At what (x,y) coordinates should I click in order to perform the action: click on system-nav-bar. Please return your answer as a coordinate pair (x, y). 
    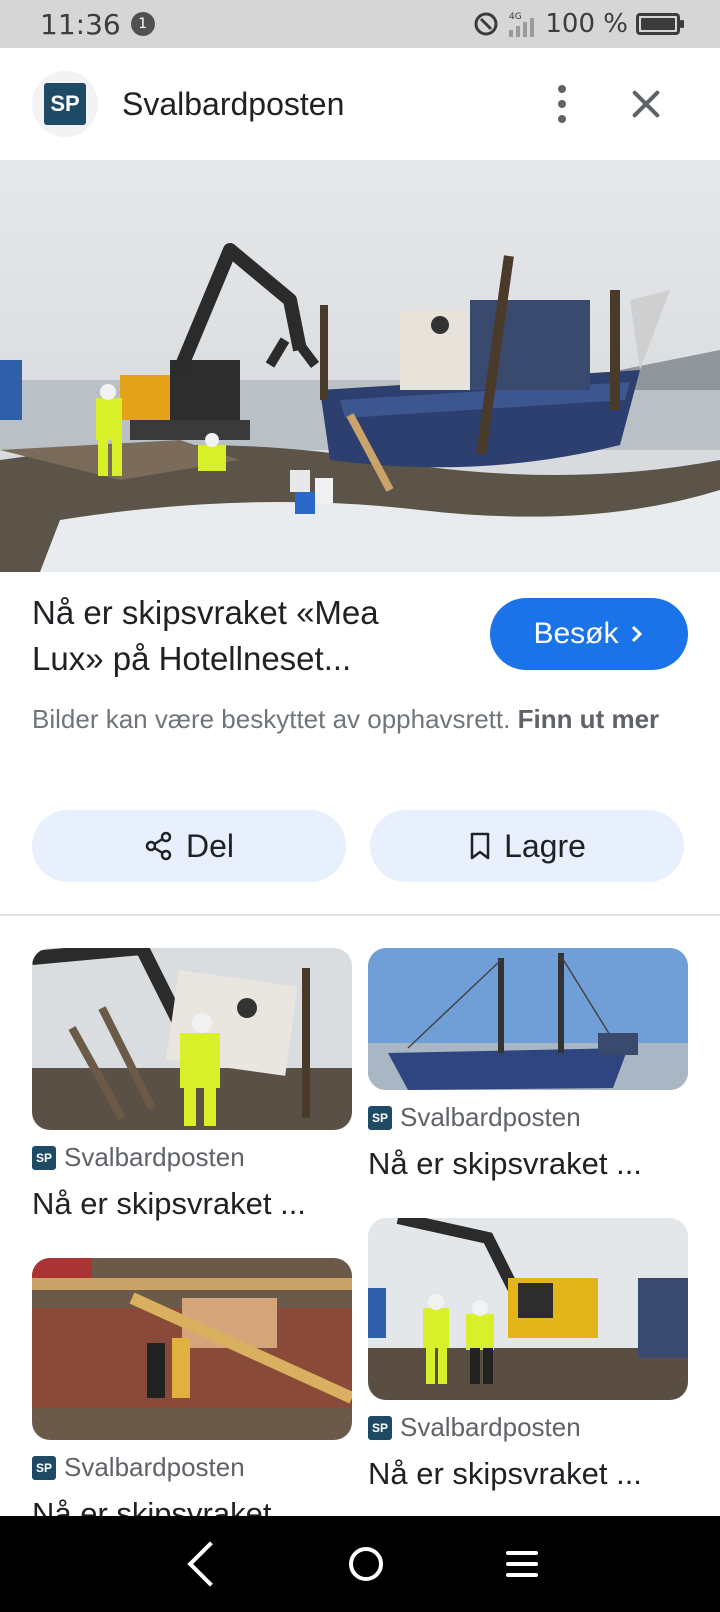
    Looking at the image, I should click on (360, 1564).